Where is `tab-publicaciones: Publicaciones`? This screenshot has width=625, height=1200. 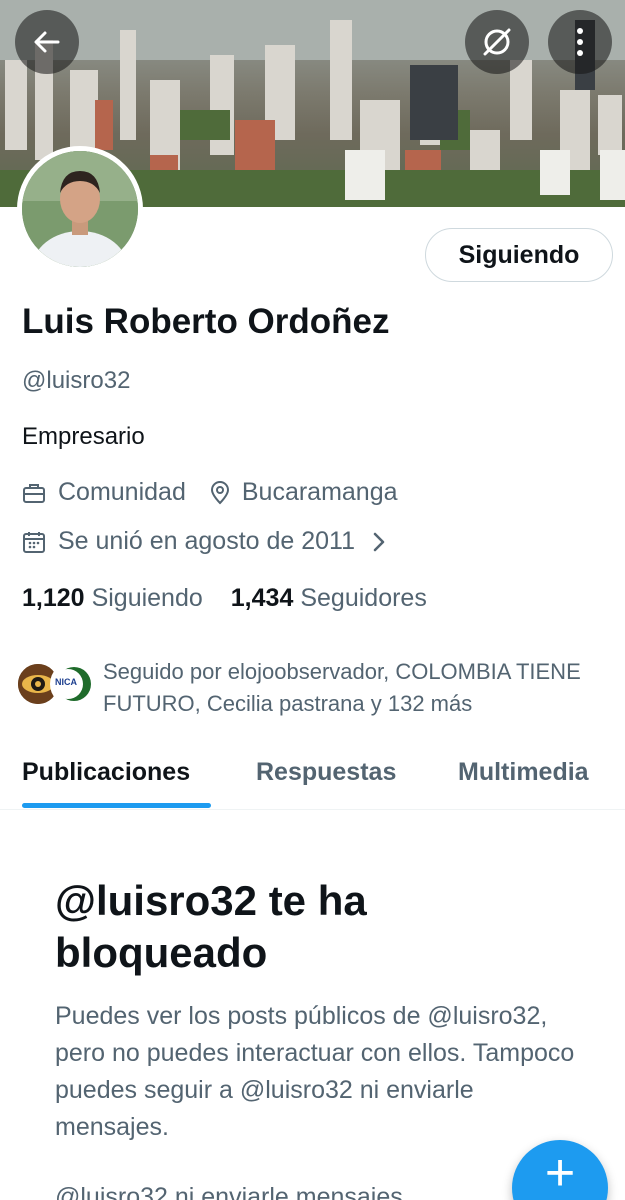
tab-publicaciones: Publicaciones is located at coordinates (106, 772).